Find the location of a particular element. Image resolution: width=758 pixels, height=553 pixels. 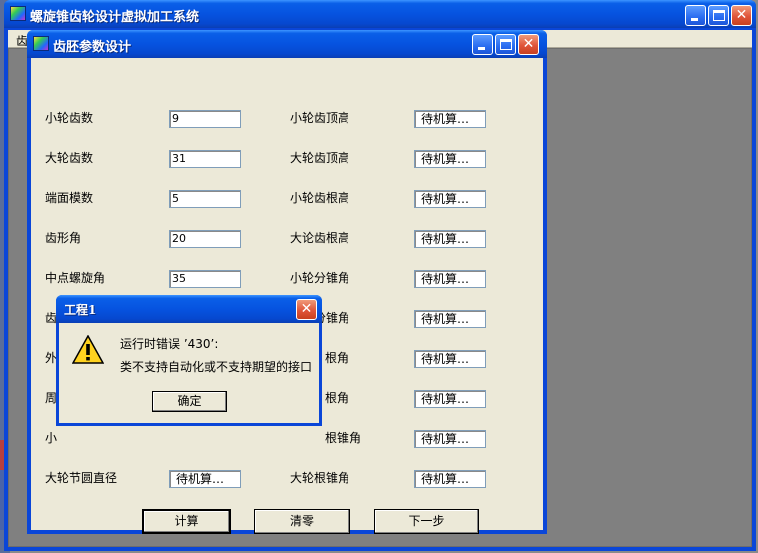

label-gear-pitch-diameter: 大轮节圆直径 is located at coordinates (81, 478).